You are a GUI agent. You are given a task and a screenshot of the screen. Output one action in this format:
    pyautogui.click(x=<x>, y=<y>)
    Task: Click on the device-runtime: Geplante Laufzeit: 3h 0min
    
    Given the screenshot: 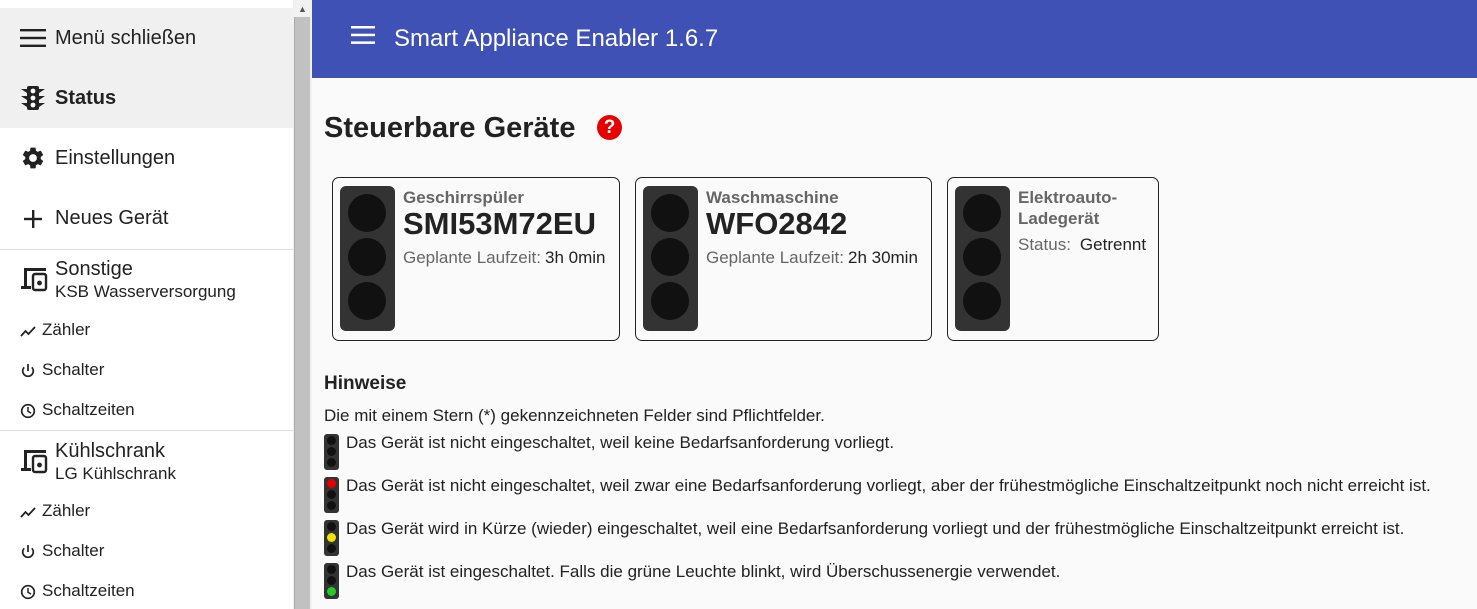 What is the action you would take?
    pyautogui.click(x=504, y=258)
    